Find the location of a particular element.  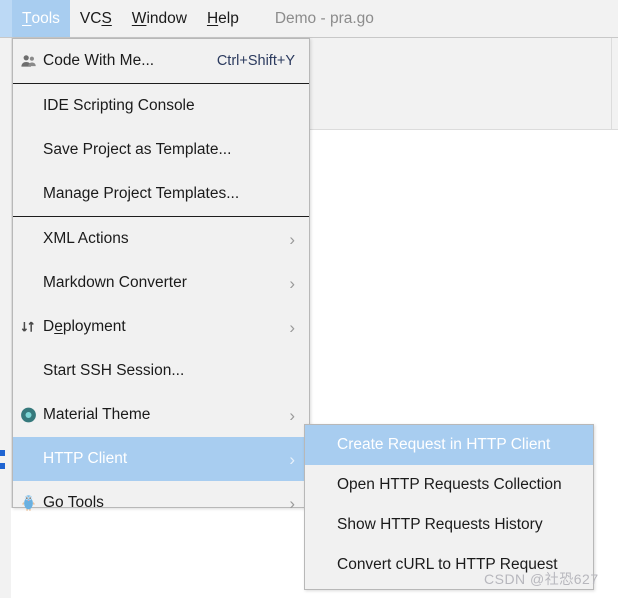

submenu-item-create-request-in-http-client: Create Request in HTTP Client is located at coordinates (449, 445).